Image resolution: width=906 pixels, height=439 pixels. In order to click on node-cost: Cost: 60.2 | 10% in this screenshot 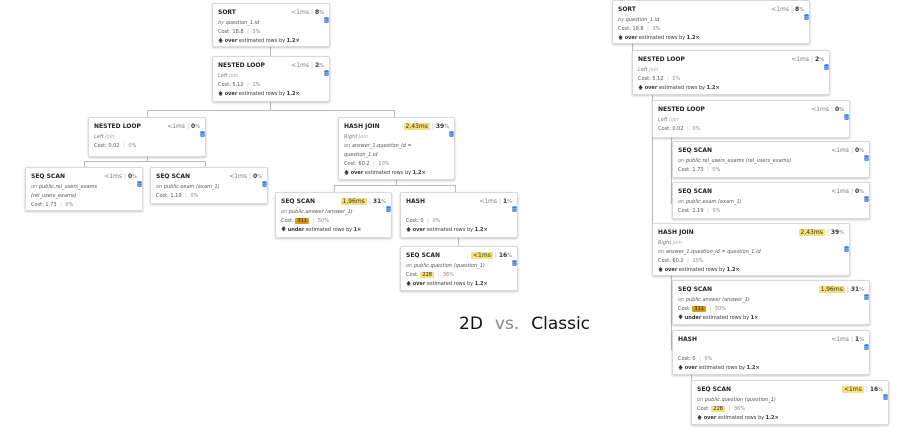, I will do `click(681, 261)`.